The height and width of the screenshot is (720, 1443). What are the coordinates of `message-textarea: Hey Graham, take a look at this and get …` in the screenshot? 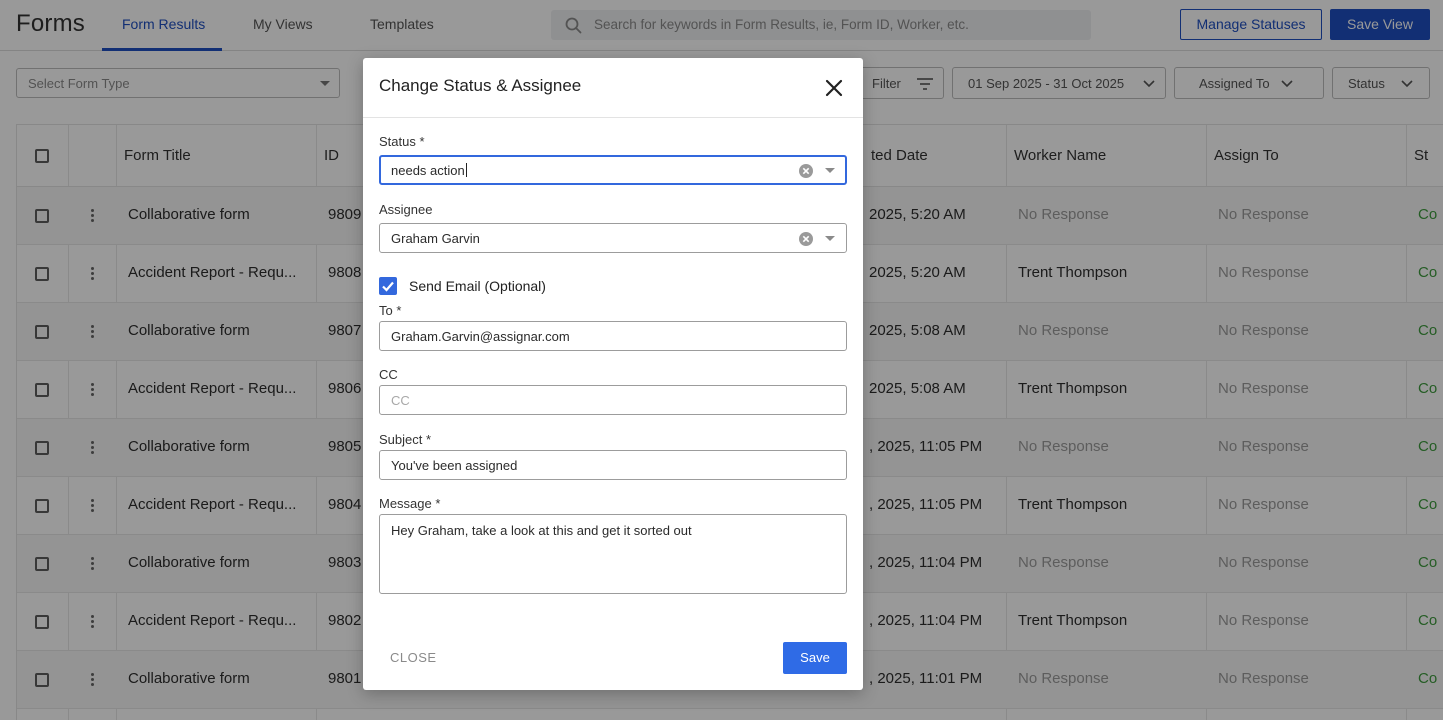 It's located at (613, 554).